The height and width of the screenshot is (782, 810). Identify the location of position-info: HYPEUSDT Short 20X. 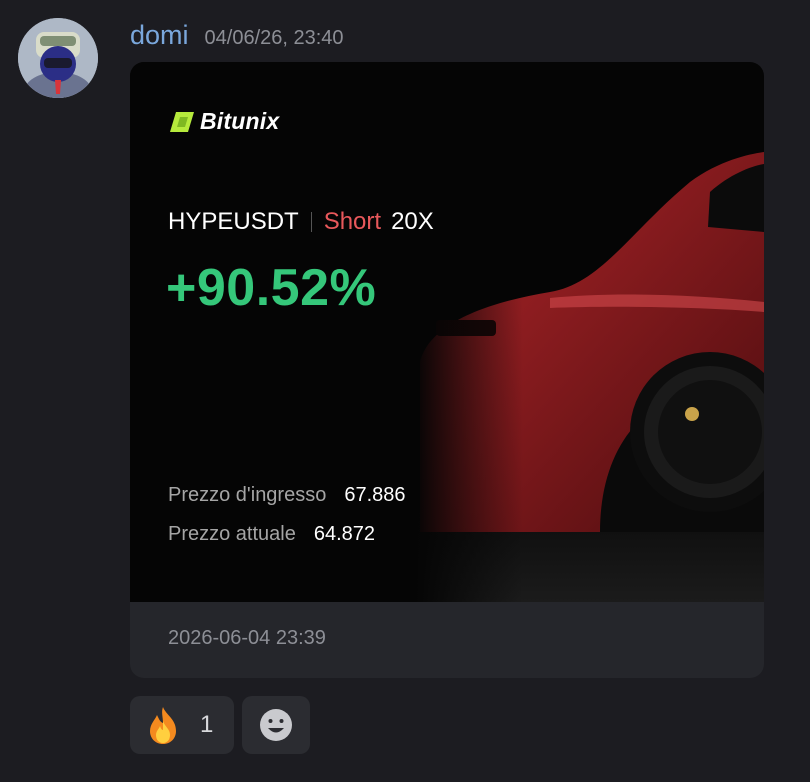
(301, 222).